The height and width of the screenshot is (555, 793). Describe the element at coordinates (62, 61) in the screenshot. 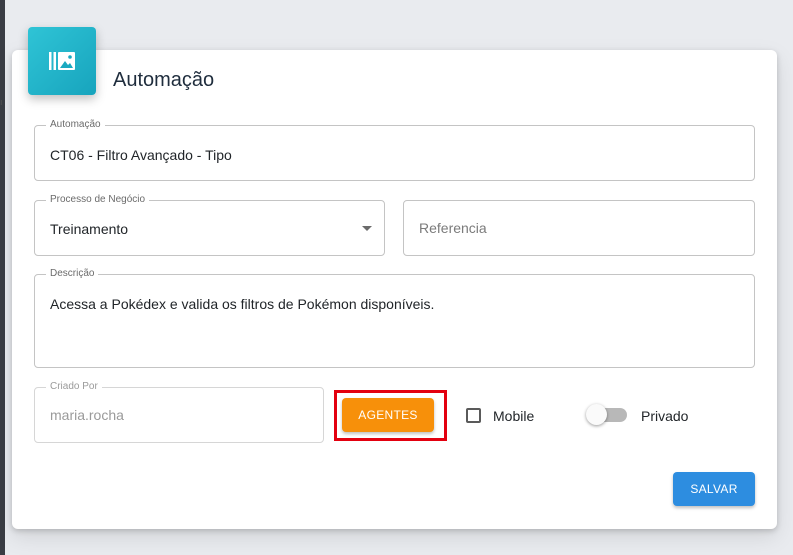

I see `library-images-icon` at that location.